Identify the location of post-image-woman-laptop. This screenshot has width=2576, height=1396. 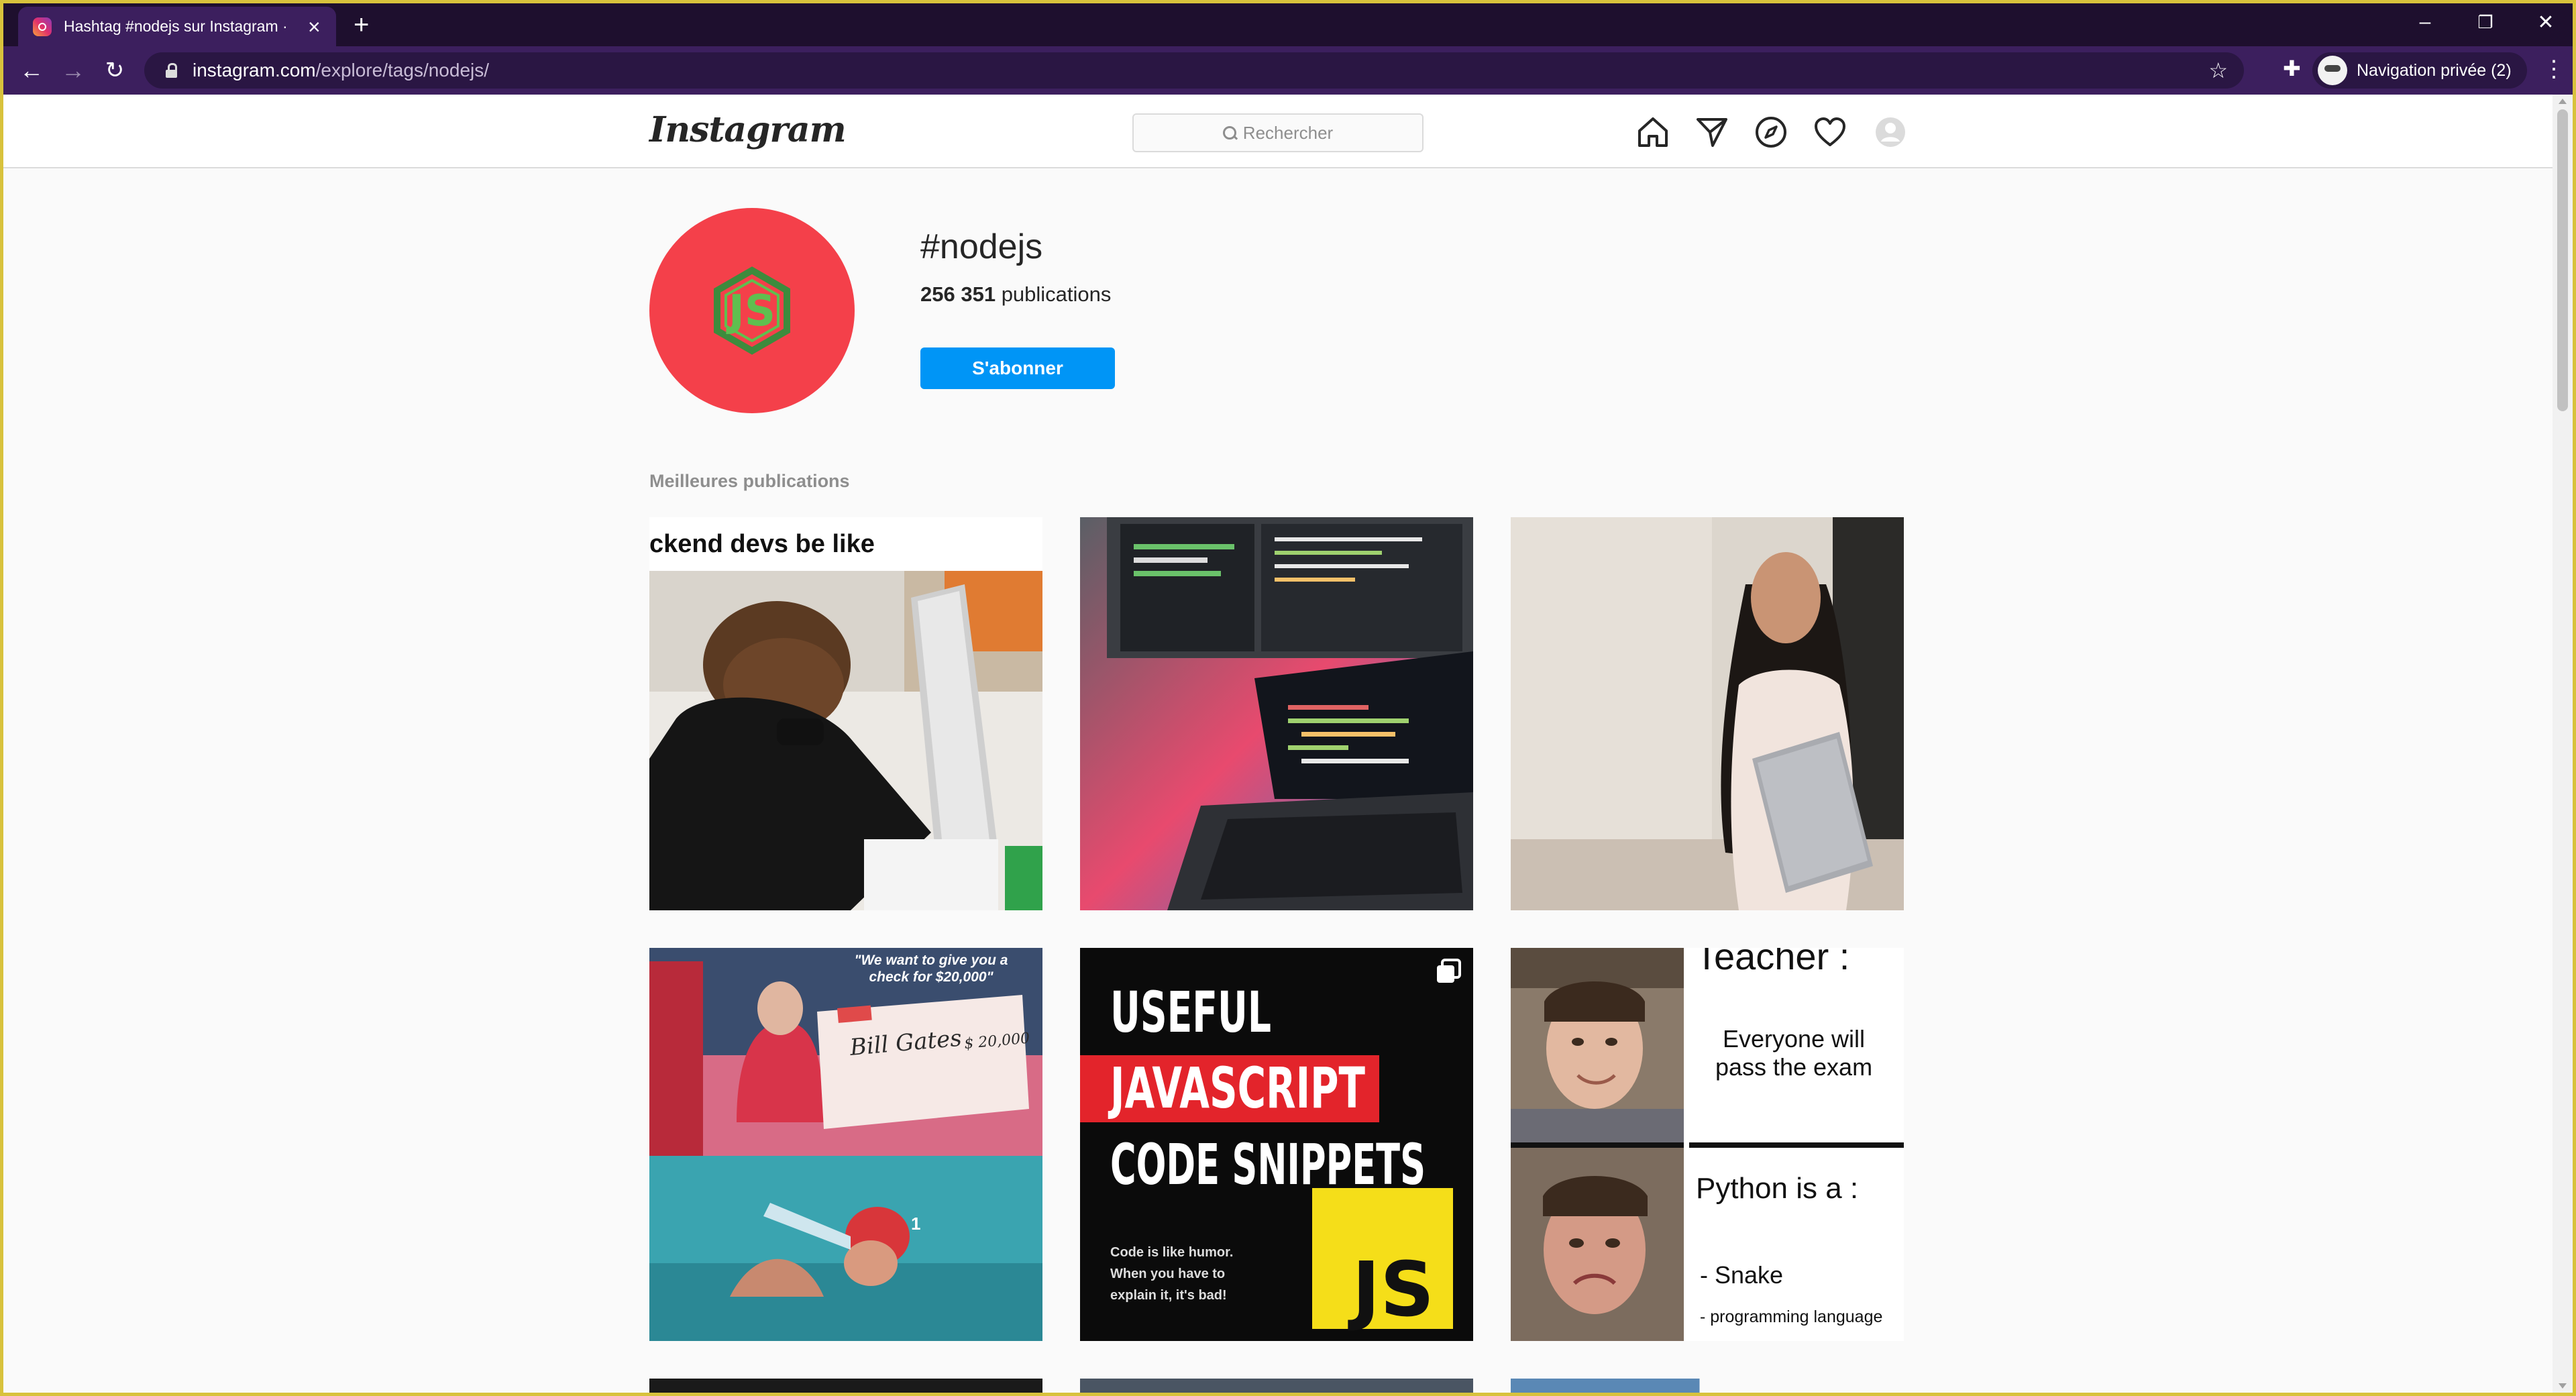
(1707, 713).